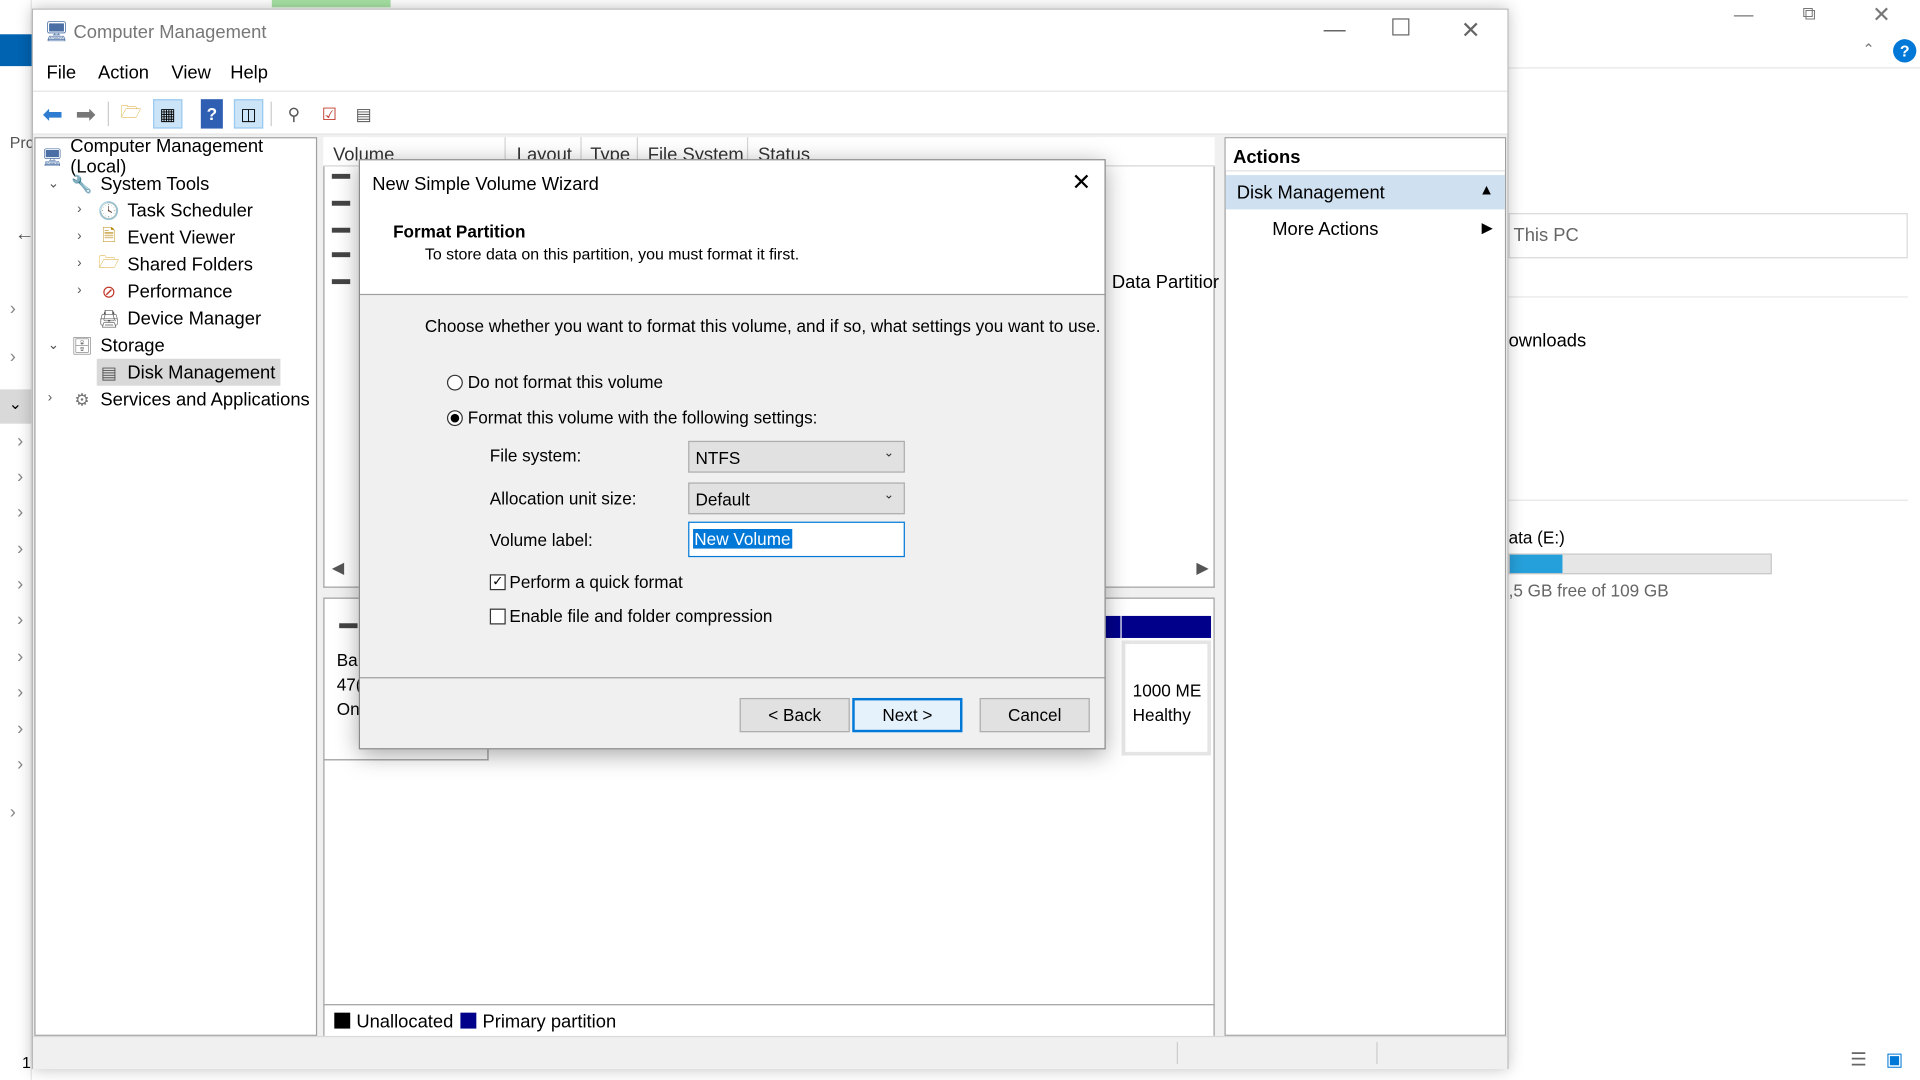  Describe the element at coordinates (248, 114) in the screenshot. I see `show-action-pane-icon: ◫` at that location.